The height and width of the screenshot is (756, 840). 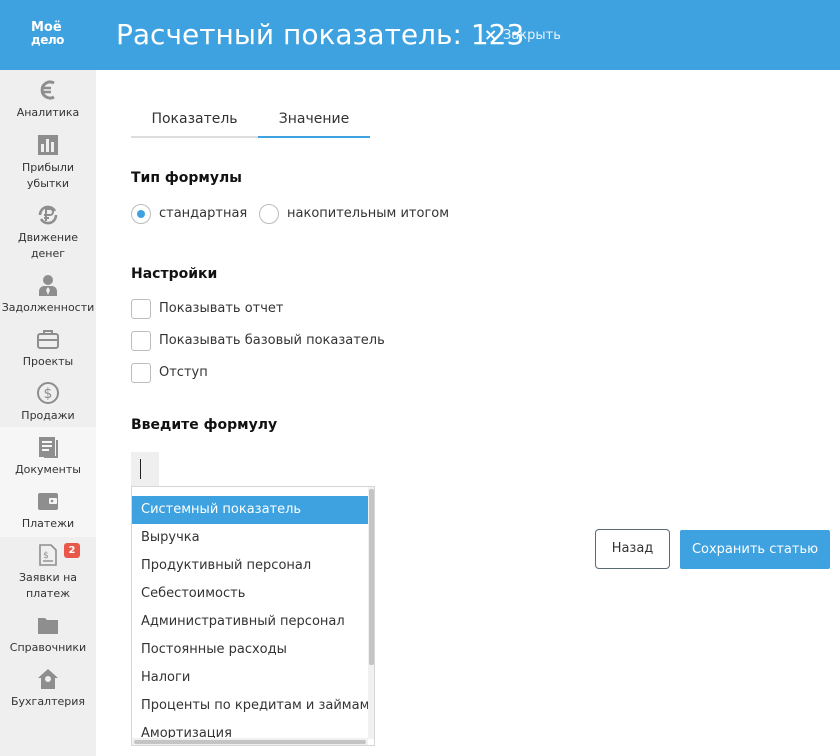 I want to click on settings-heading: Настройки, so click(x=174, y=274).